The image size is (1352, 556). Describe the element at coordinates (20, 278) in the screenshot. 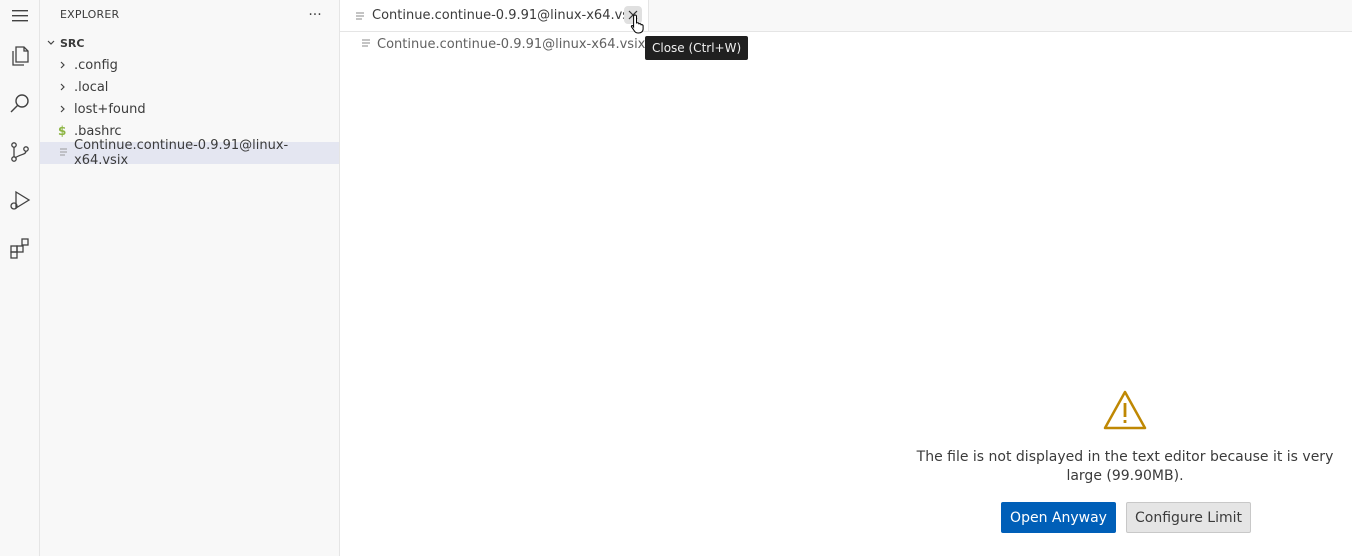

I see `activity-bar` at that location.